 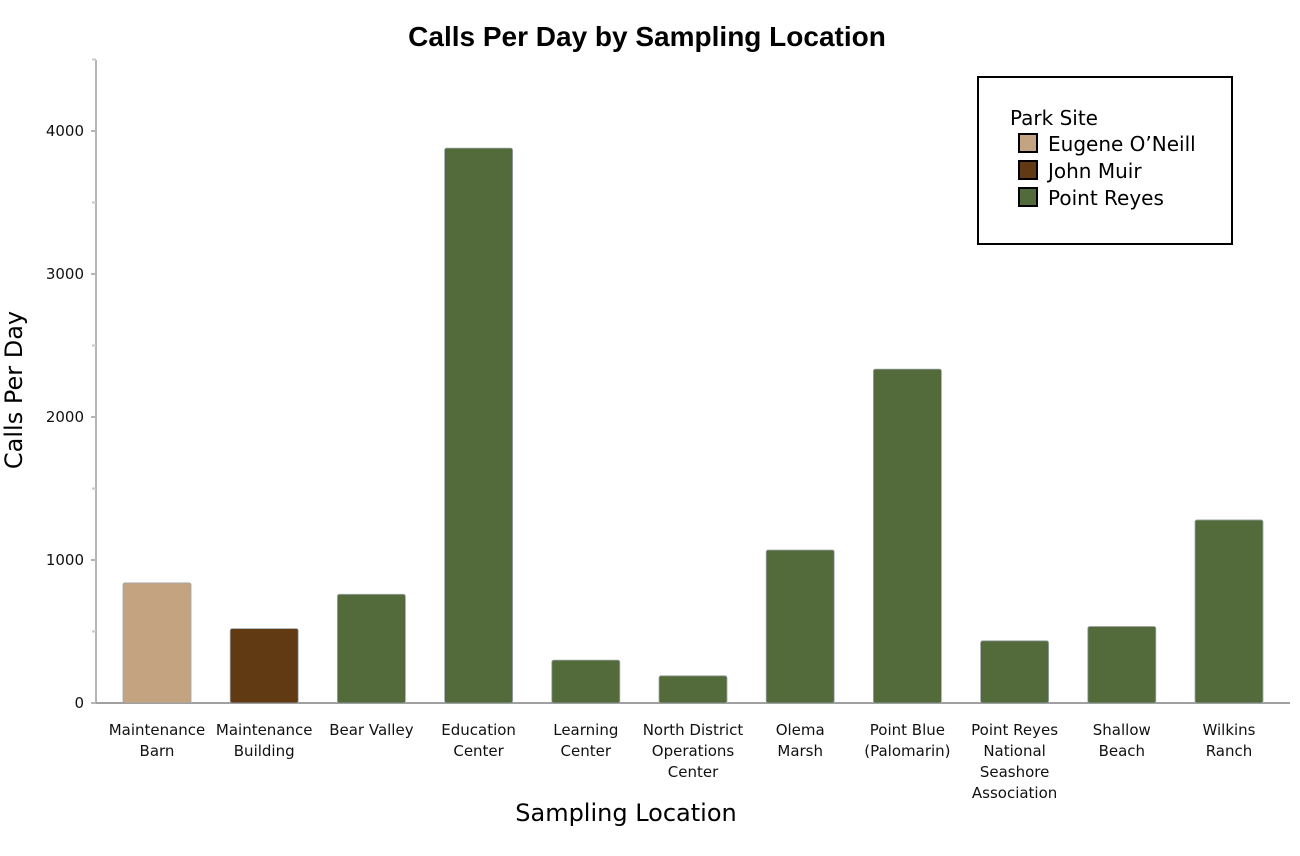 What do you see at coordinates (1122, 144) in the screenshot?
I see `legend-label: Eugene O’Neill` at bounding box center [1122, 144].